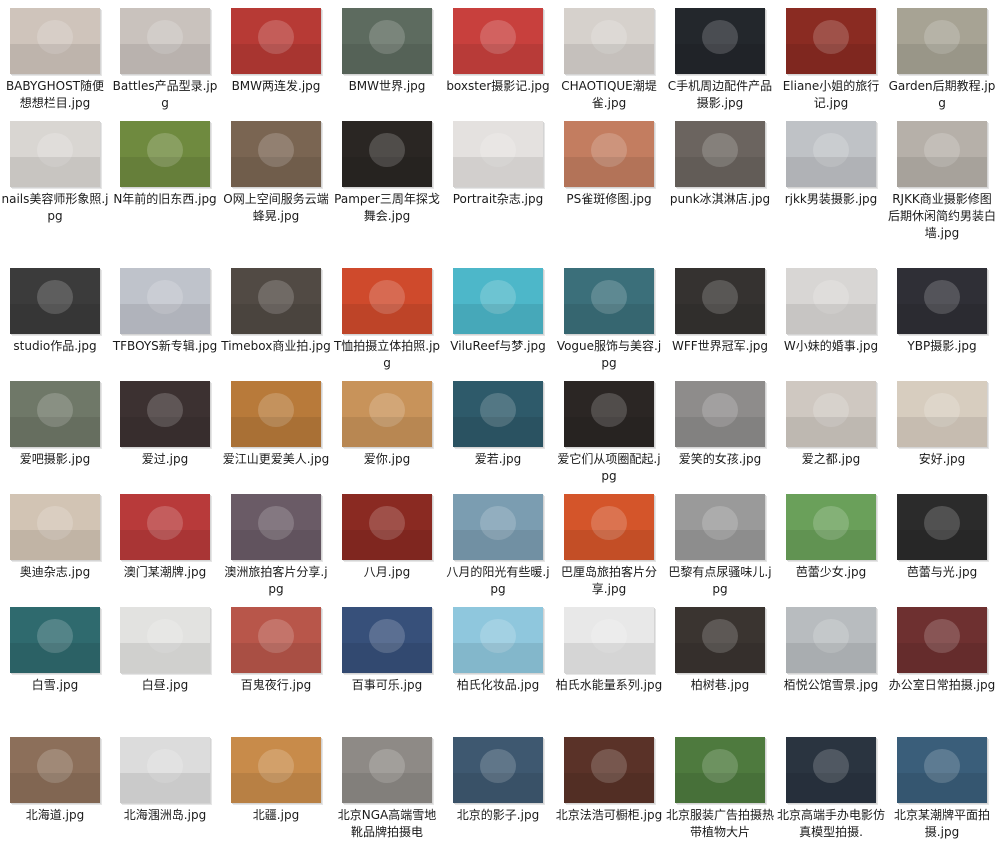 The image size is (995, 841). What do you see at coordinates (276, 685) in the screenshot?
I see `file-name: 百鬼夜行.jpg` at bounding box center [276, 685].